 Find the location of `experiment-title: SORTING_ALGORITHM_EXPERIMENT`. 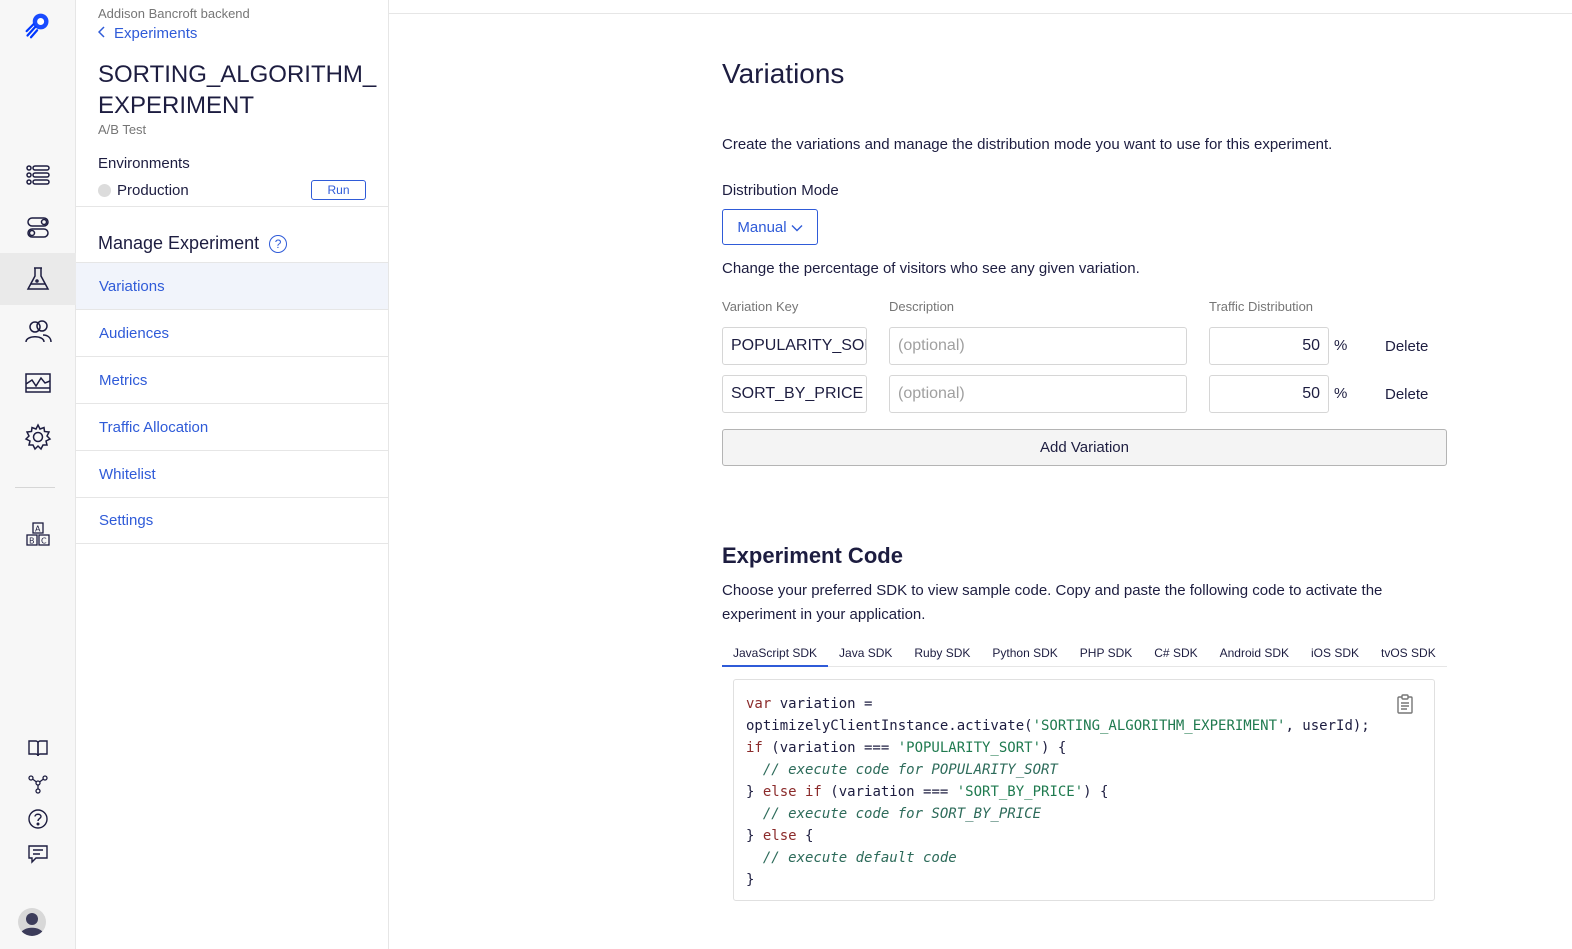

experiment-title: SORTING_ALGORITHM_EXPERIMENT is located at coordinates (237, 90).